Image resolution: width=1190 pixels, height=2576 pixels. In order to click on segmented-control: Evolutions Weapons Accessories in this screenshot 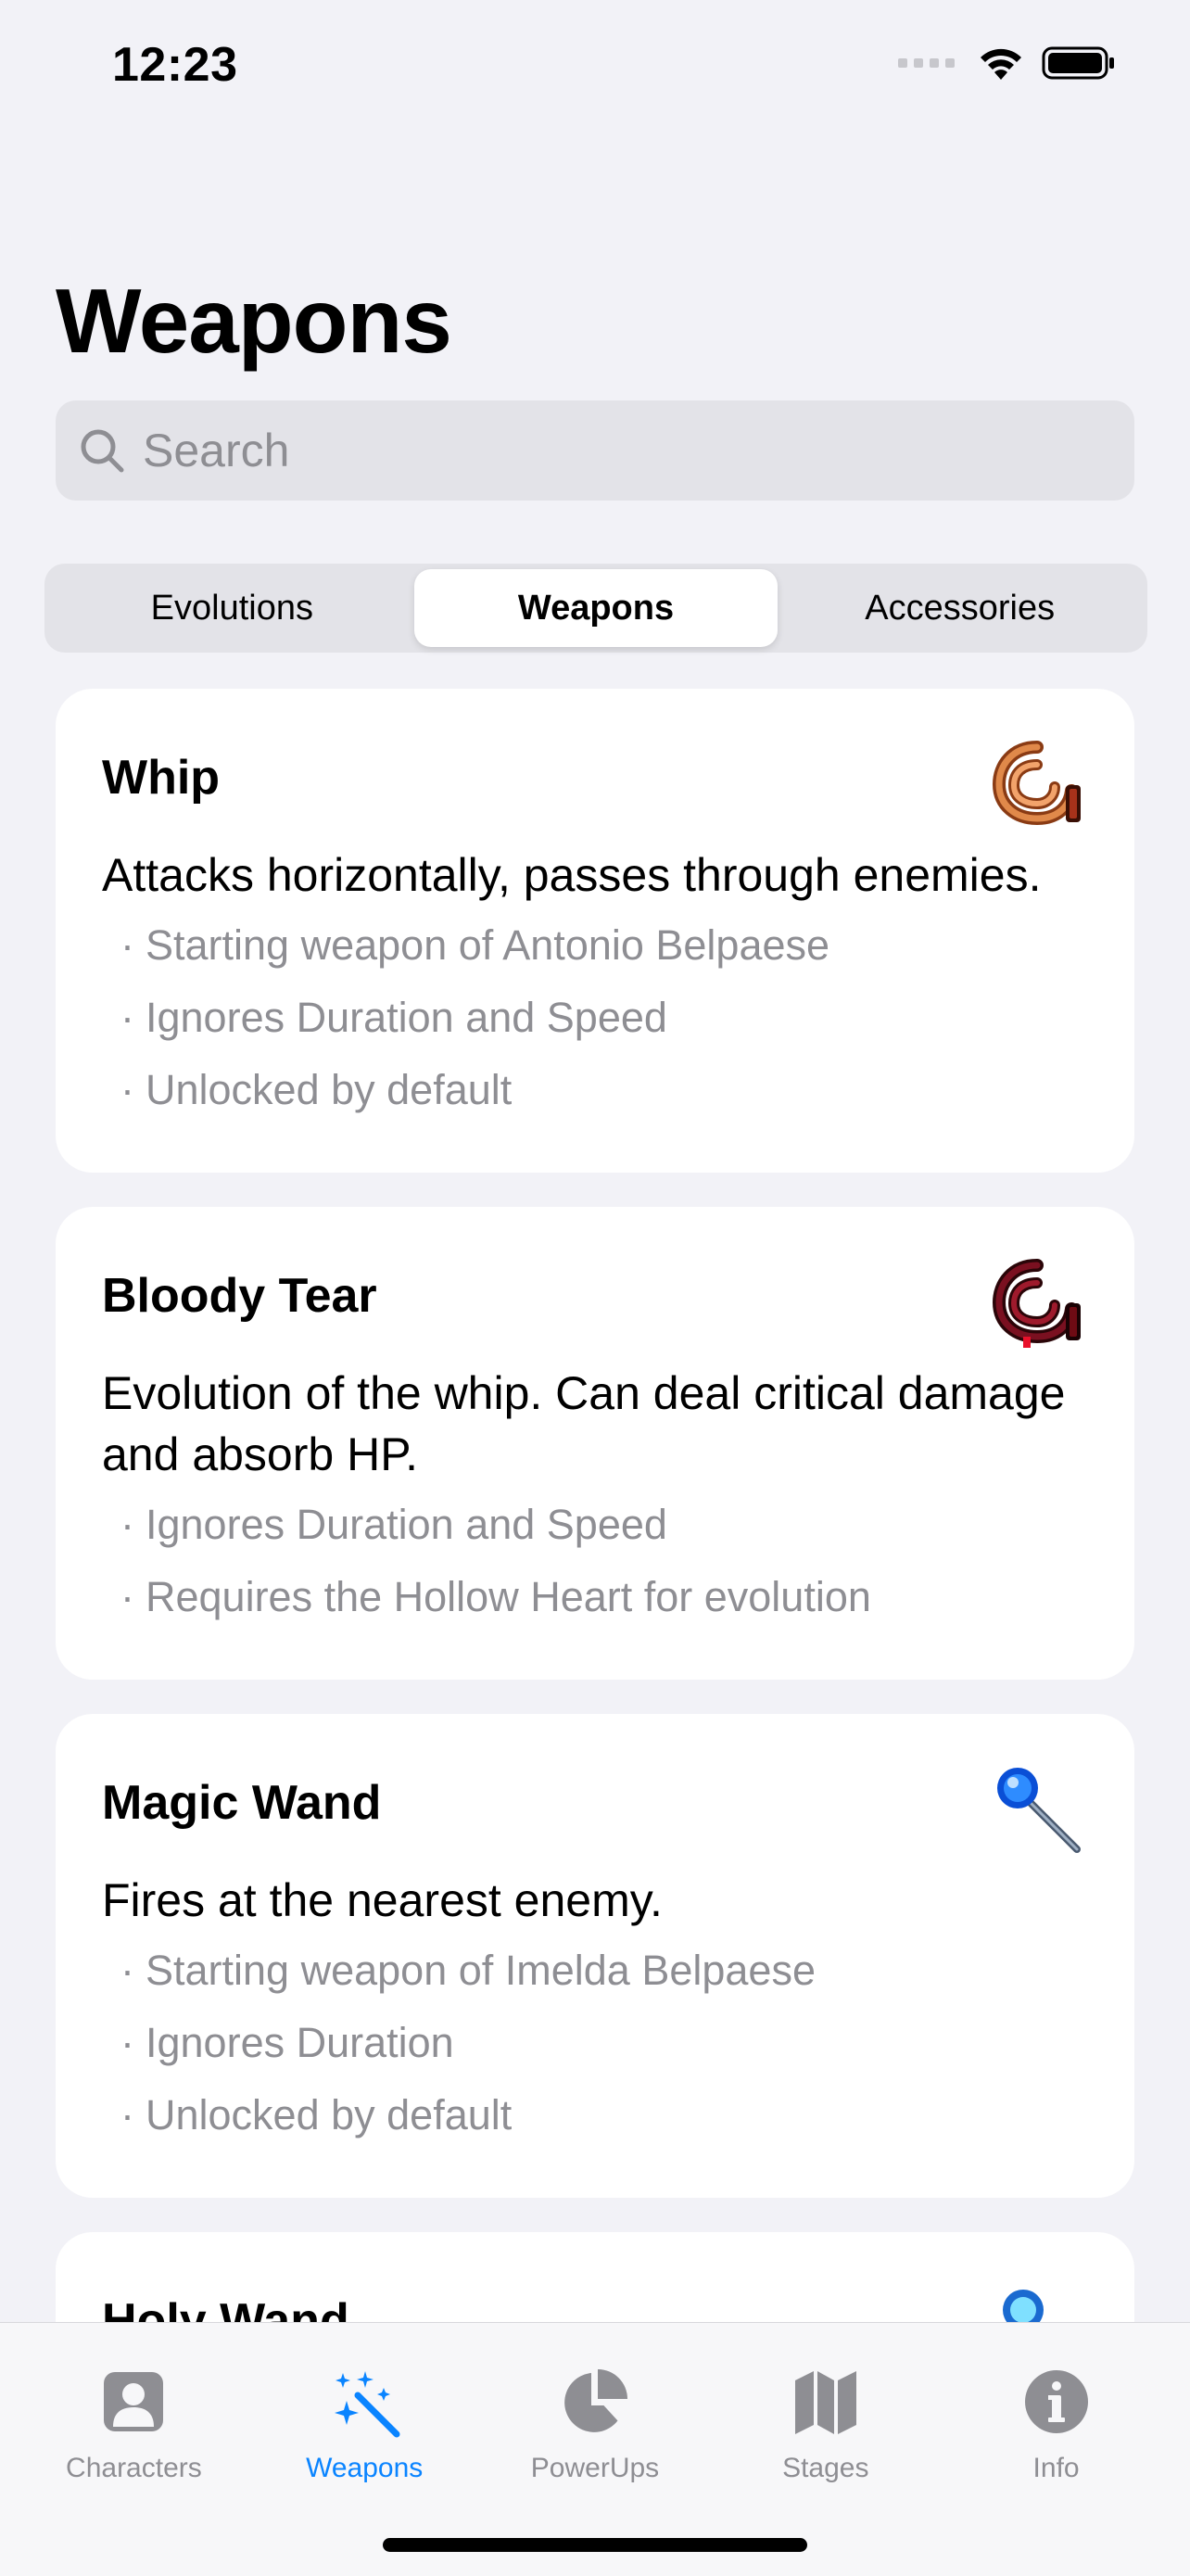, I will do `click(595, 608)`.